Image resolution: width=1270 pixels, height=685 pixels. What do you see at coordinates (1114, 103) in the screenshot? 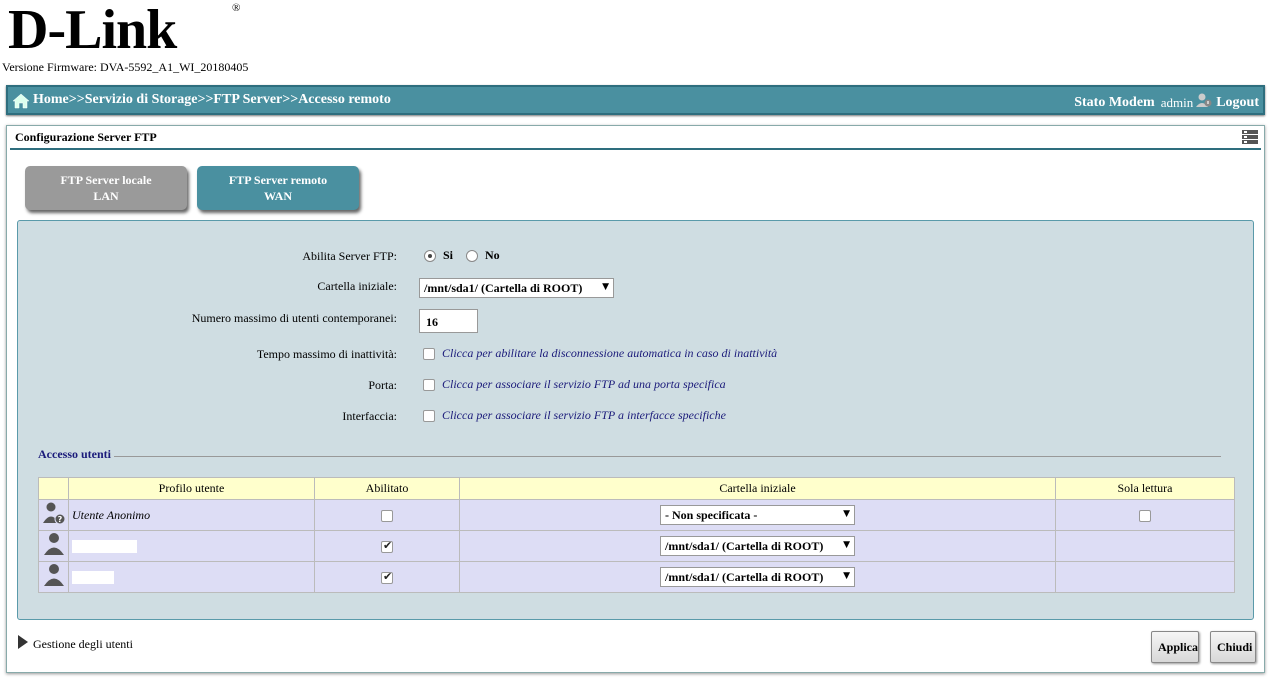
I see `stato-modem-link: Stato Modem` at bounding box center [1114, 103].